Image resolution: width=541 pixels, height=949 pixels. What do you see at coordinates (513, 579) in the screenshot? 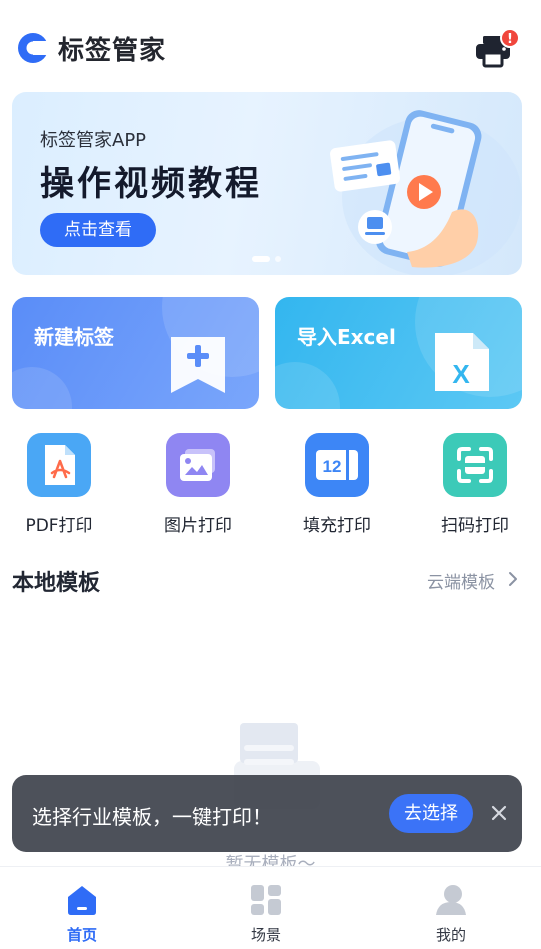
I see `chevron-right-icon` at bounding box center [513, 579].